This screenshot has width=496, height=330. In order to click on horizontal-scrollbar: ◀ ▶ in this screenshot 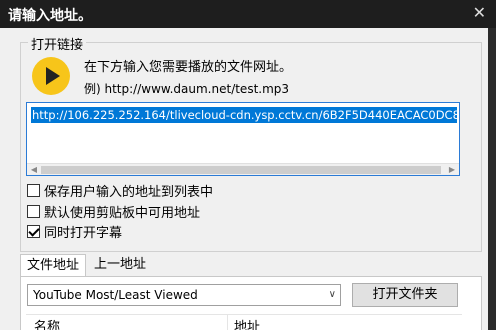, I will do `click(243, 169)`.